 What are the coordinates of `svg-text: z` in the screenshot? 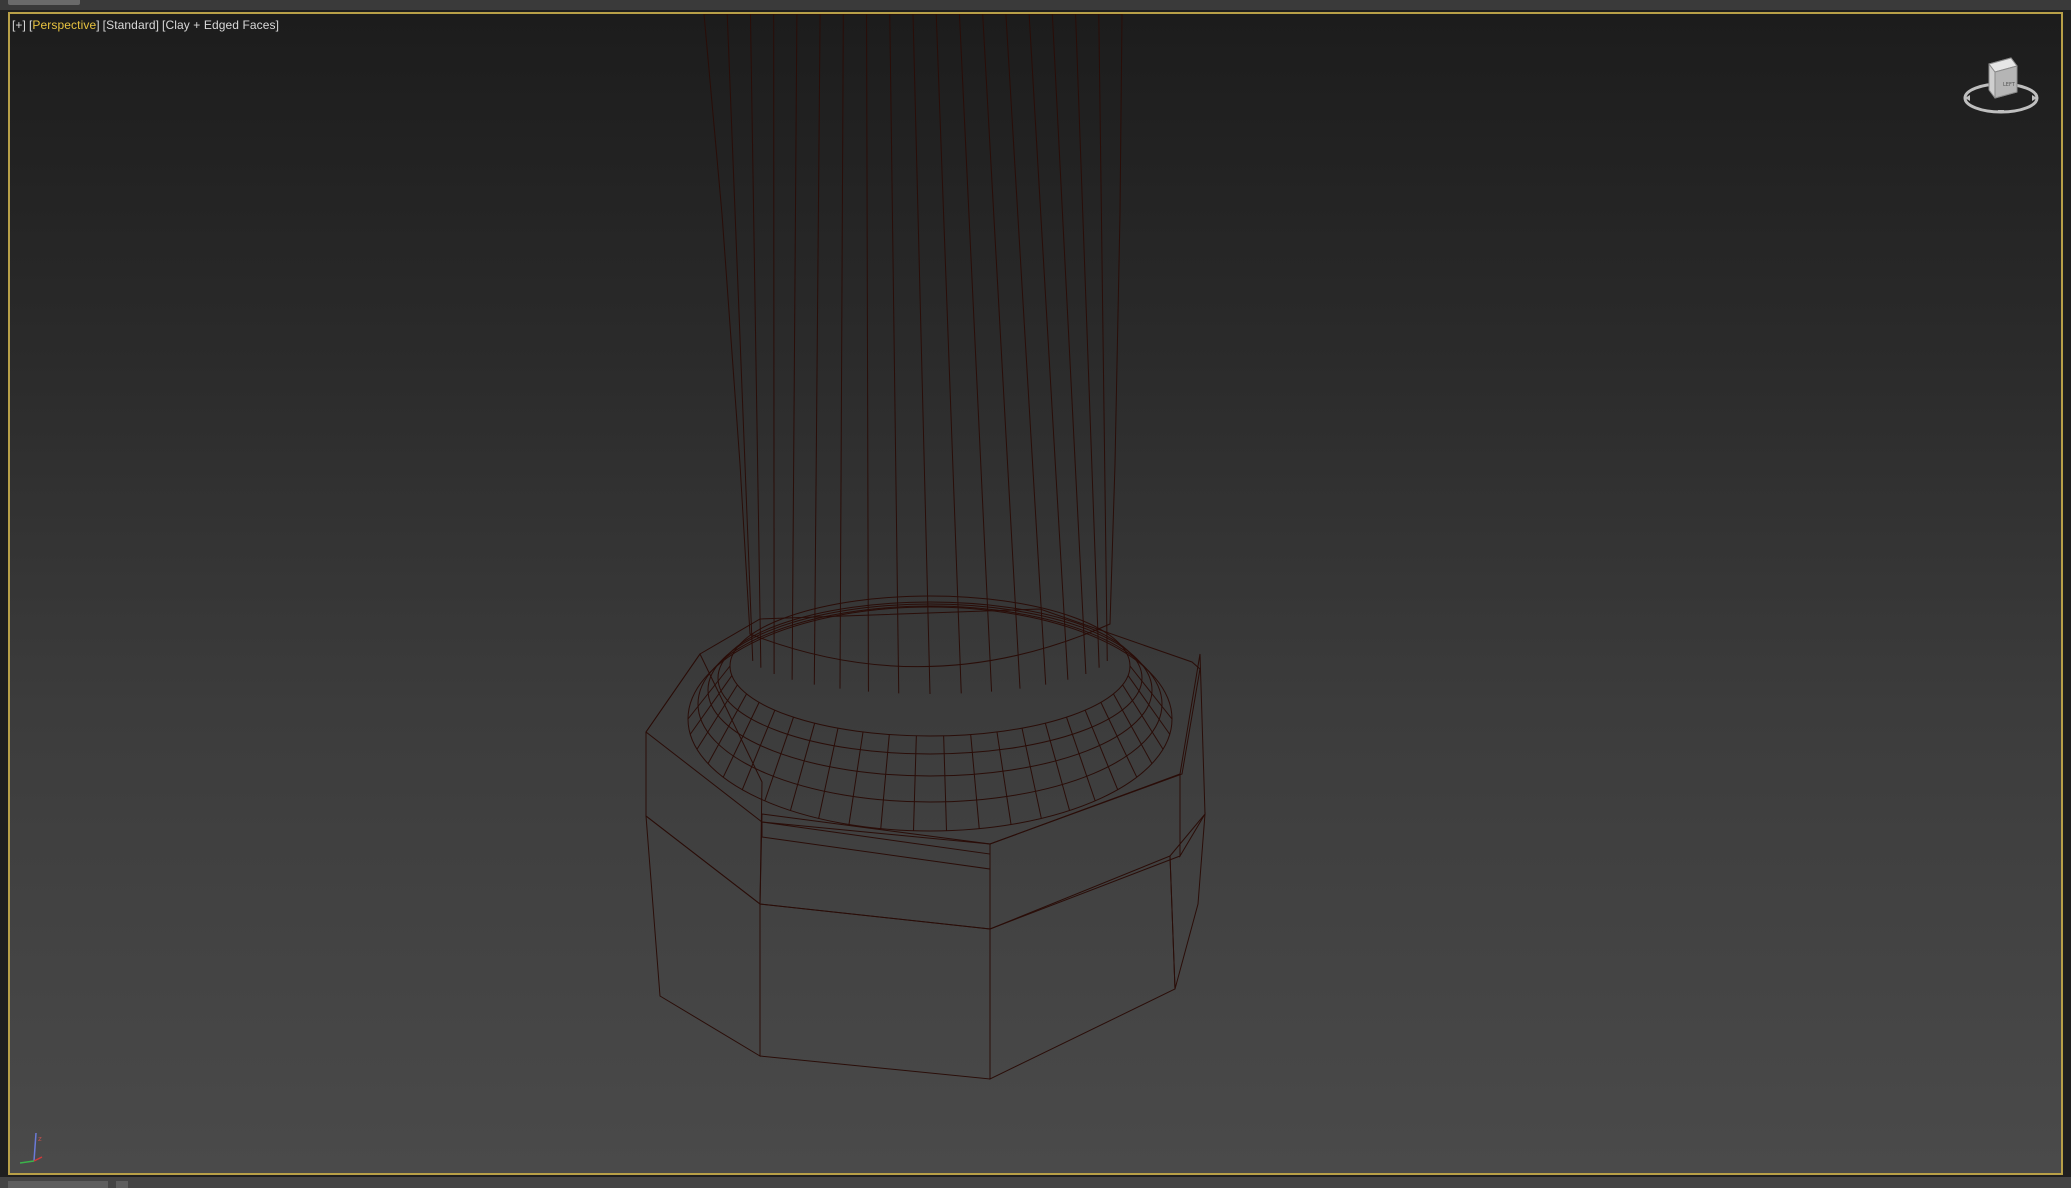 It's located at (40, 1139).